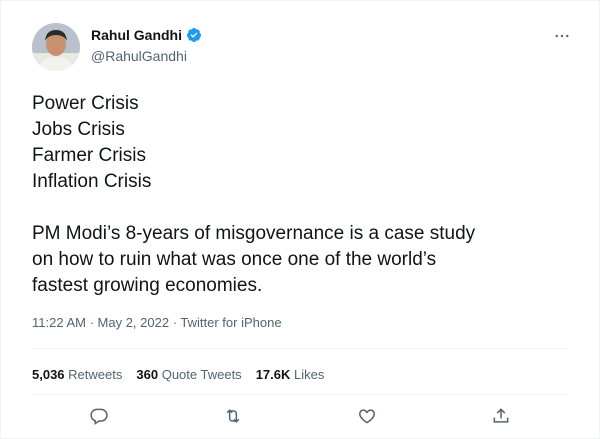  Describe the element at coordinates (147, 374) in the screenshot. I see `quote-tweets-count: 360` at that location.